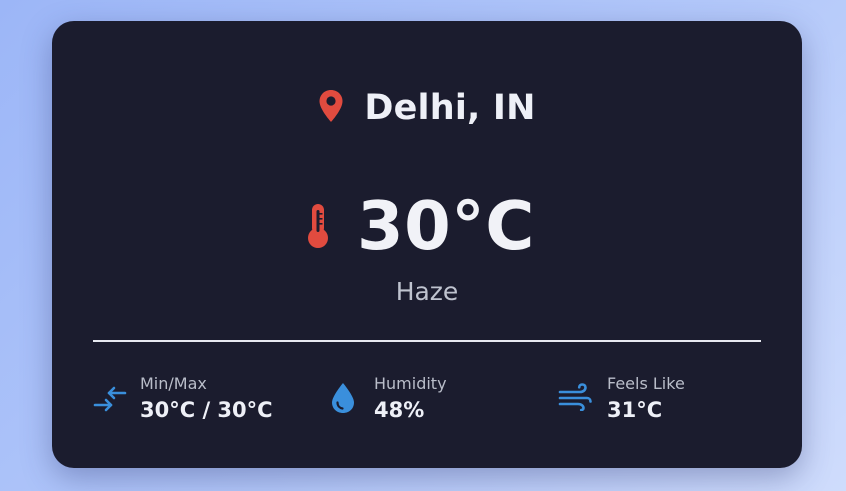  I want to click on water-drop-icon, so click(343, 398).